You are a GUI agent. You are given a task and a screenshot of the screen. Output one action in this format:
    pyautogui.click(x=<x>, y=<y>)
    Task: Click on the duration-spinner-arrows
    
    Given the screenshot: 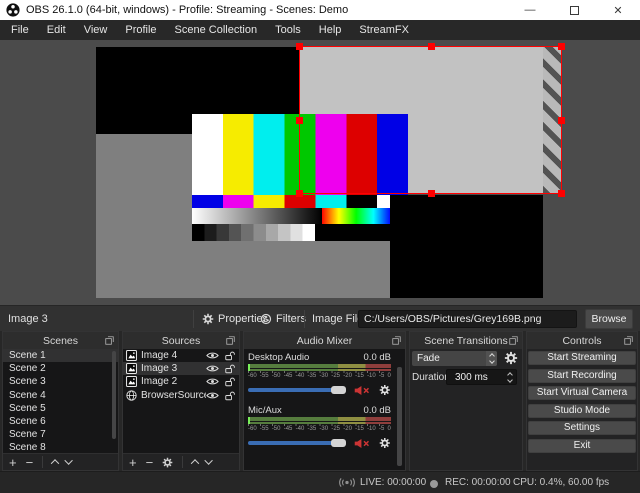 What is the action you would take?
    pyautogui.click(x=510, y=377)
    